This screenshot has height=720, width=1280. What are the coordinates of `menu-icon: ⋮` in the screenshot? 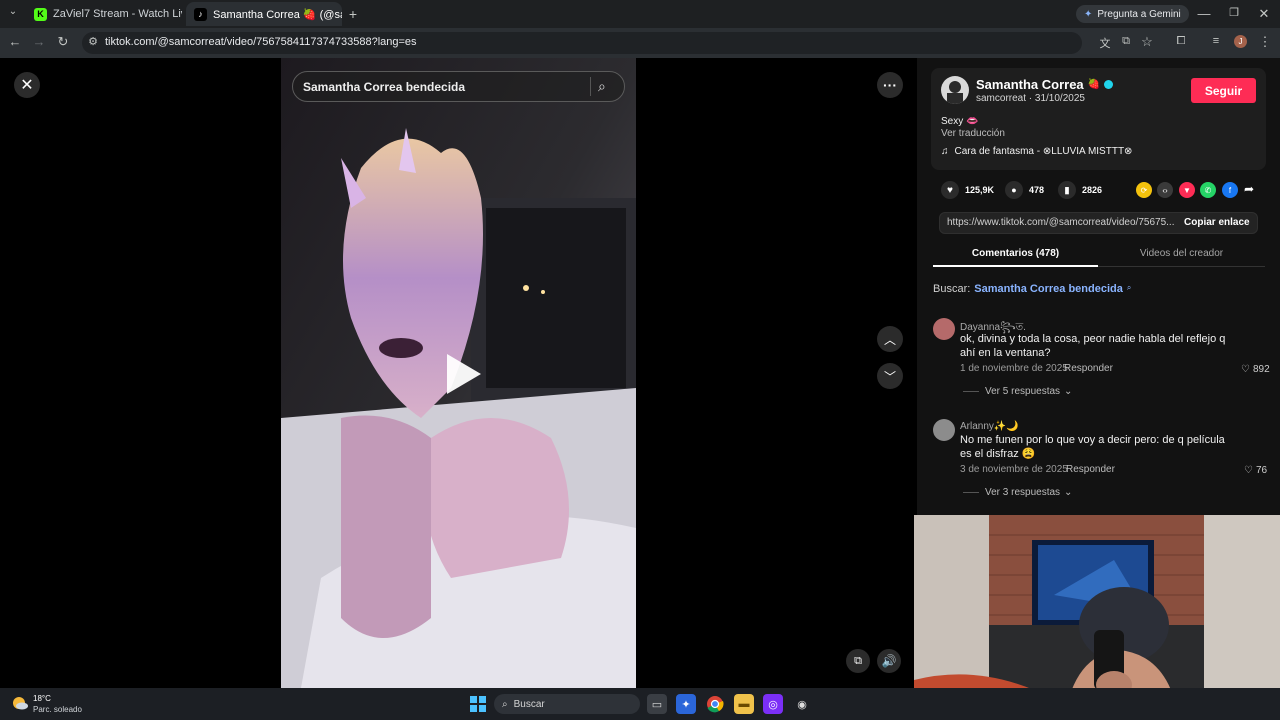 It's located at (1265, 42).